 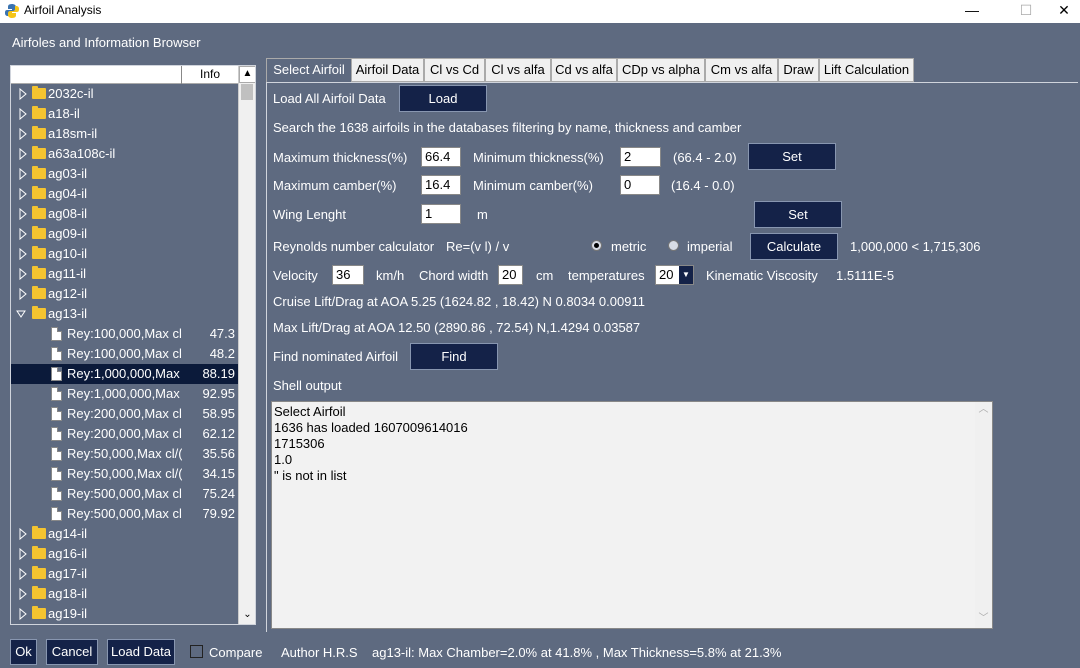 I want to click on min-thickness-input: 2, so click(x=640, y=157).